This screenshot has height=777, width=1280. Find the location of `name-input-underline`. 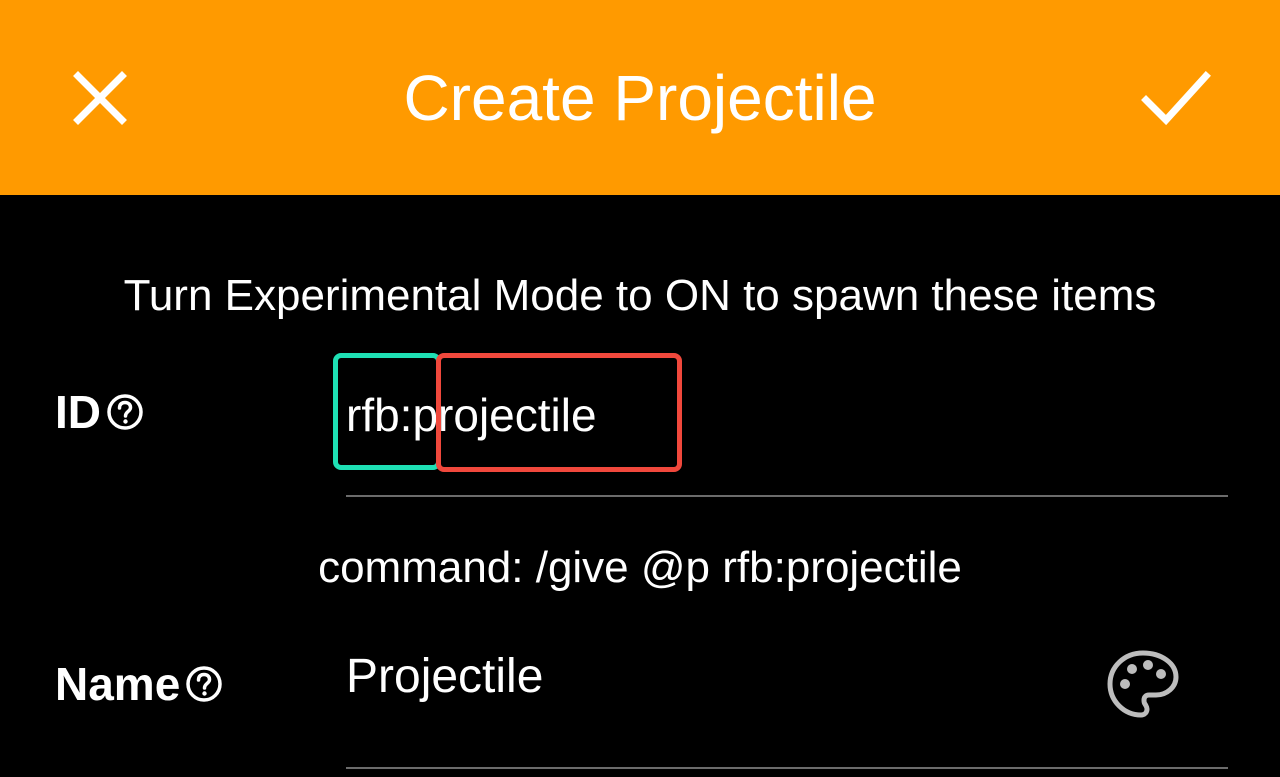

name-input-underline is located at coordinates (787, 768).